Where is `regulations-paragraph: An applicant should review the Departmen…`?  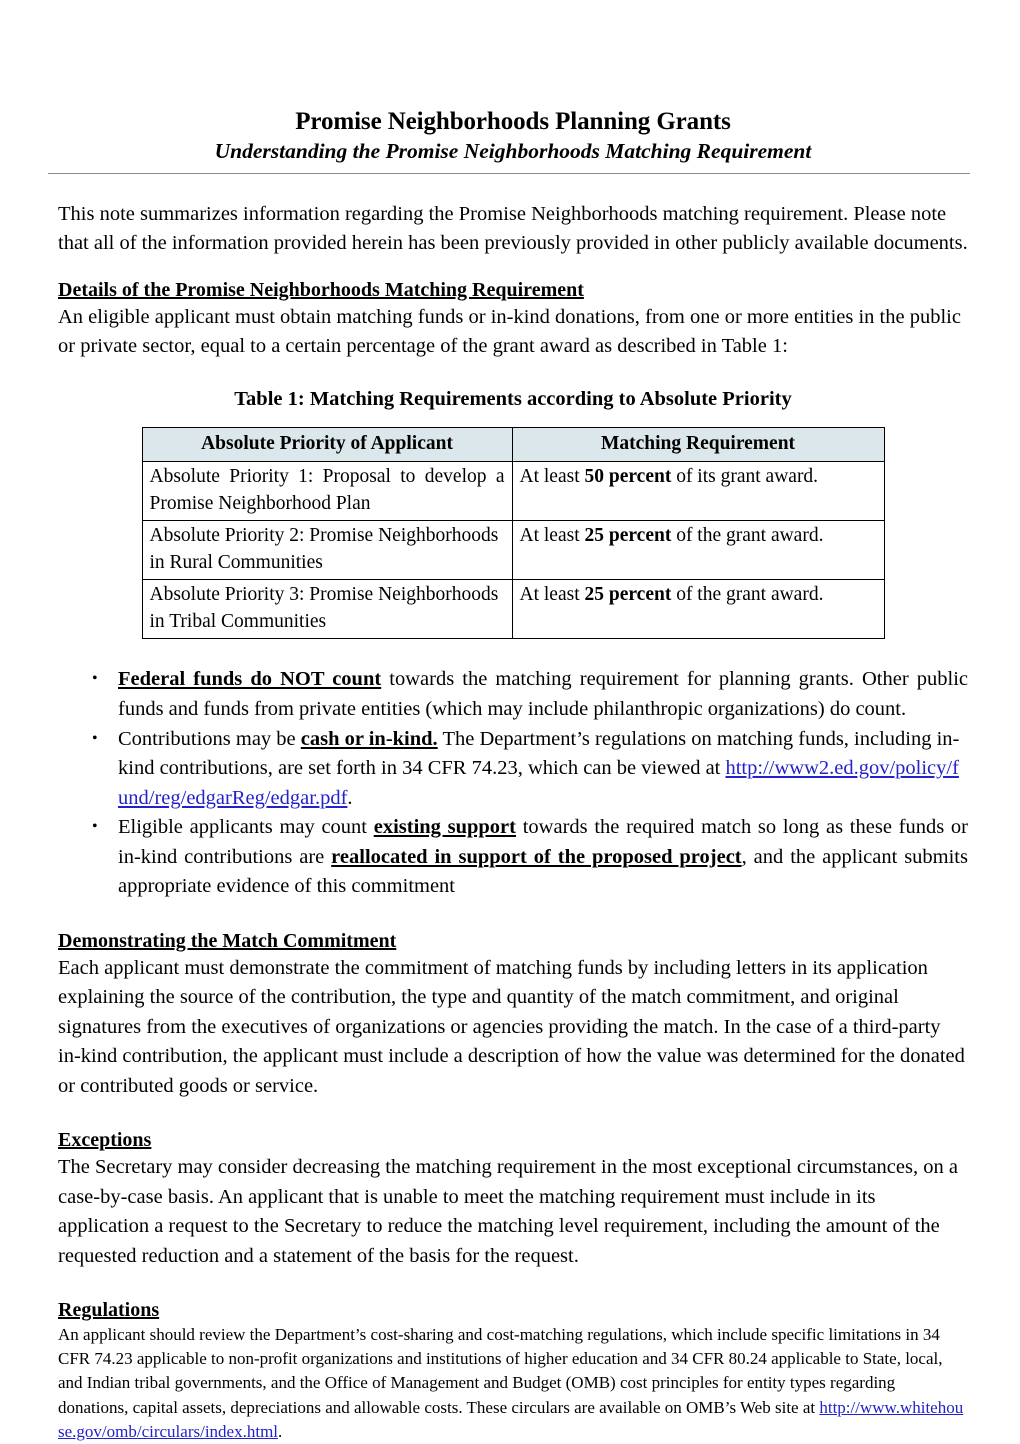
regulations-paragraph: An applicant should review the Departmen… is located at coordinates (513, 1383).